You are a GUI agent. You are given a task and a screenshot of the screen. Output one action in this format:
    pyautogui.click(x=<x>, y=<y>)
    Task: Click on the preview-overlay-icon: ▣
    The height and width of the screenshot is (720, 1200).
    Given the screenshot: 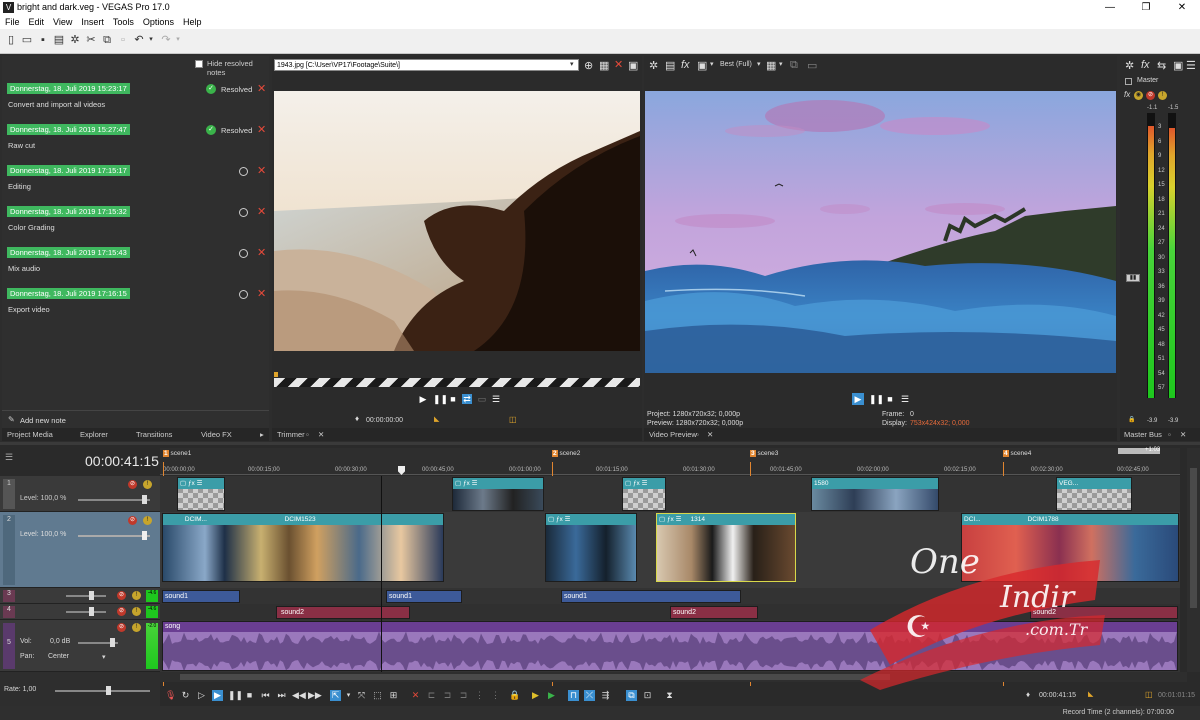 What is the action you would take?
    pyautogui.click(x=702, y=65)
    